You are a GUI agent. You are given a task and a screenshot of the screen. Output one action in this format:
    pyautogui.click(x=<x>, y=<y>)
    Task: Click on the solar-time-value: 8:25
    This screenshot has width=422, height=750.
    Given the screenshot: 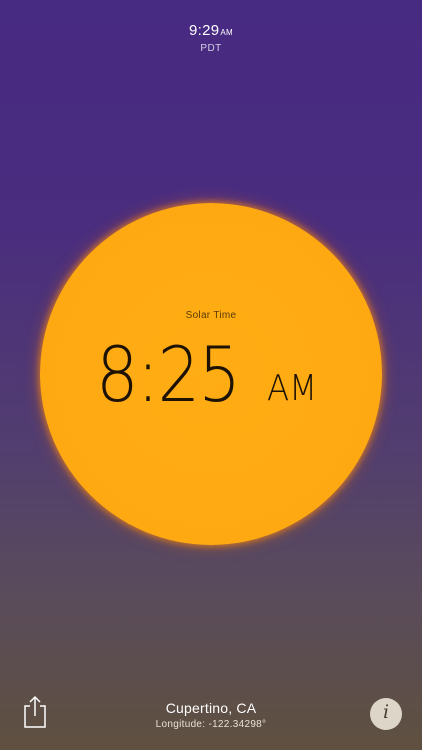 What is the action you would take?
    pyautogui.click(x=168, y=374)
    